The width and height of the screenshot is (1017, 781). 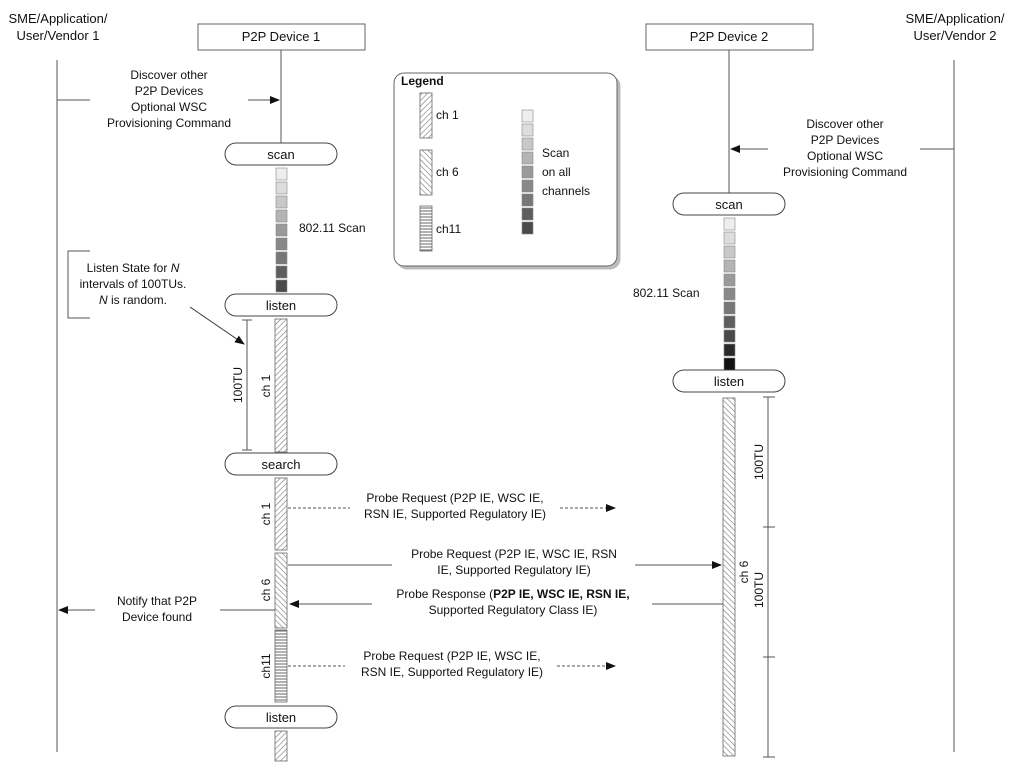 I want to click on actor-device1: P2P Device 1, so click(x=281, y=37).